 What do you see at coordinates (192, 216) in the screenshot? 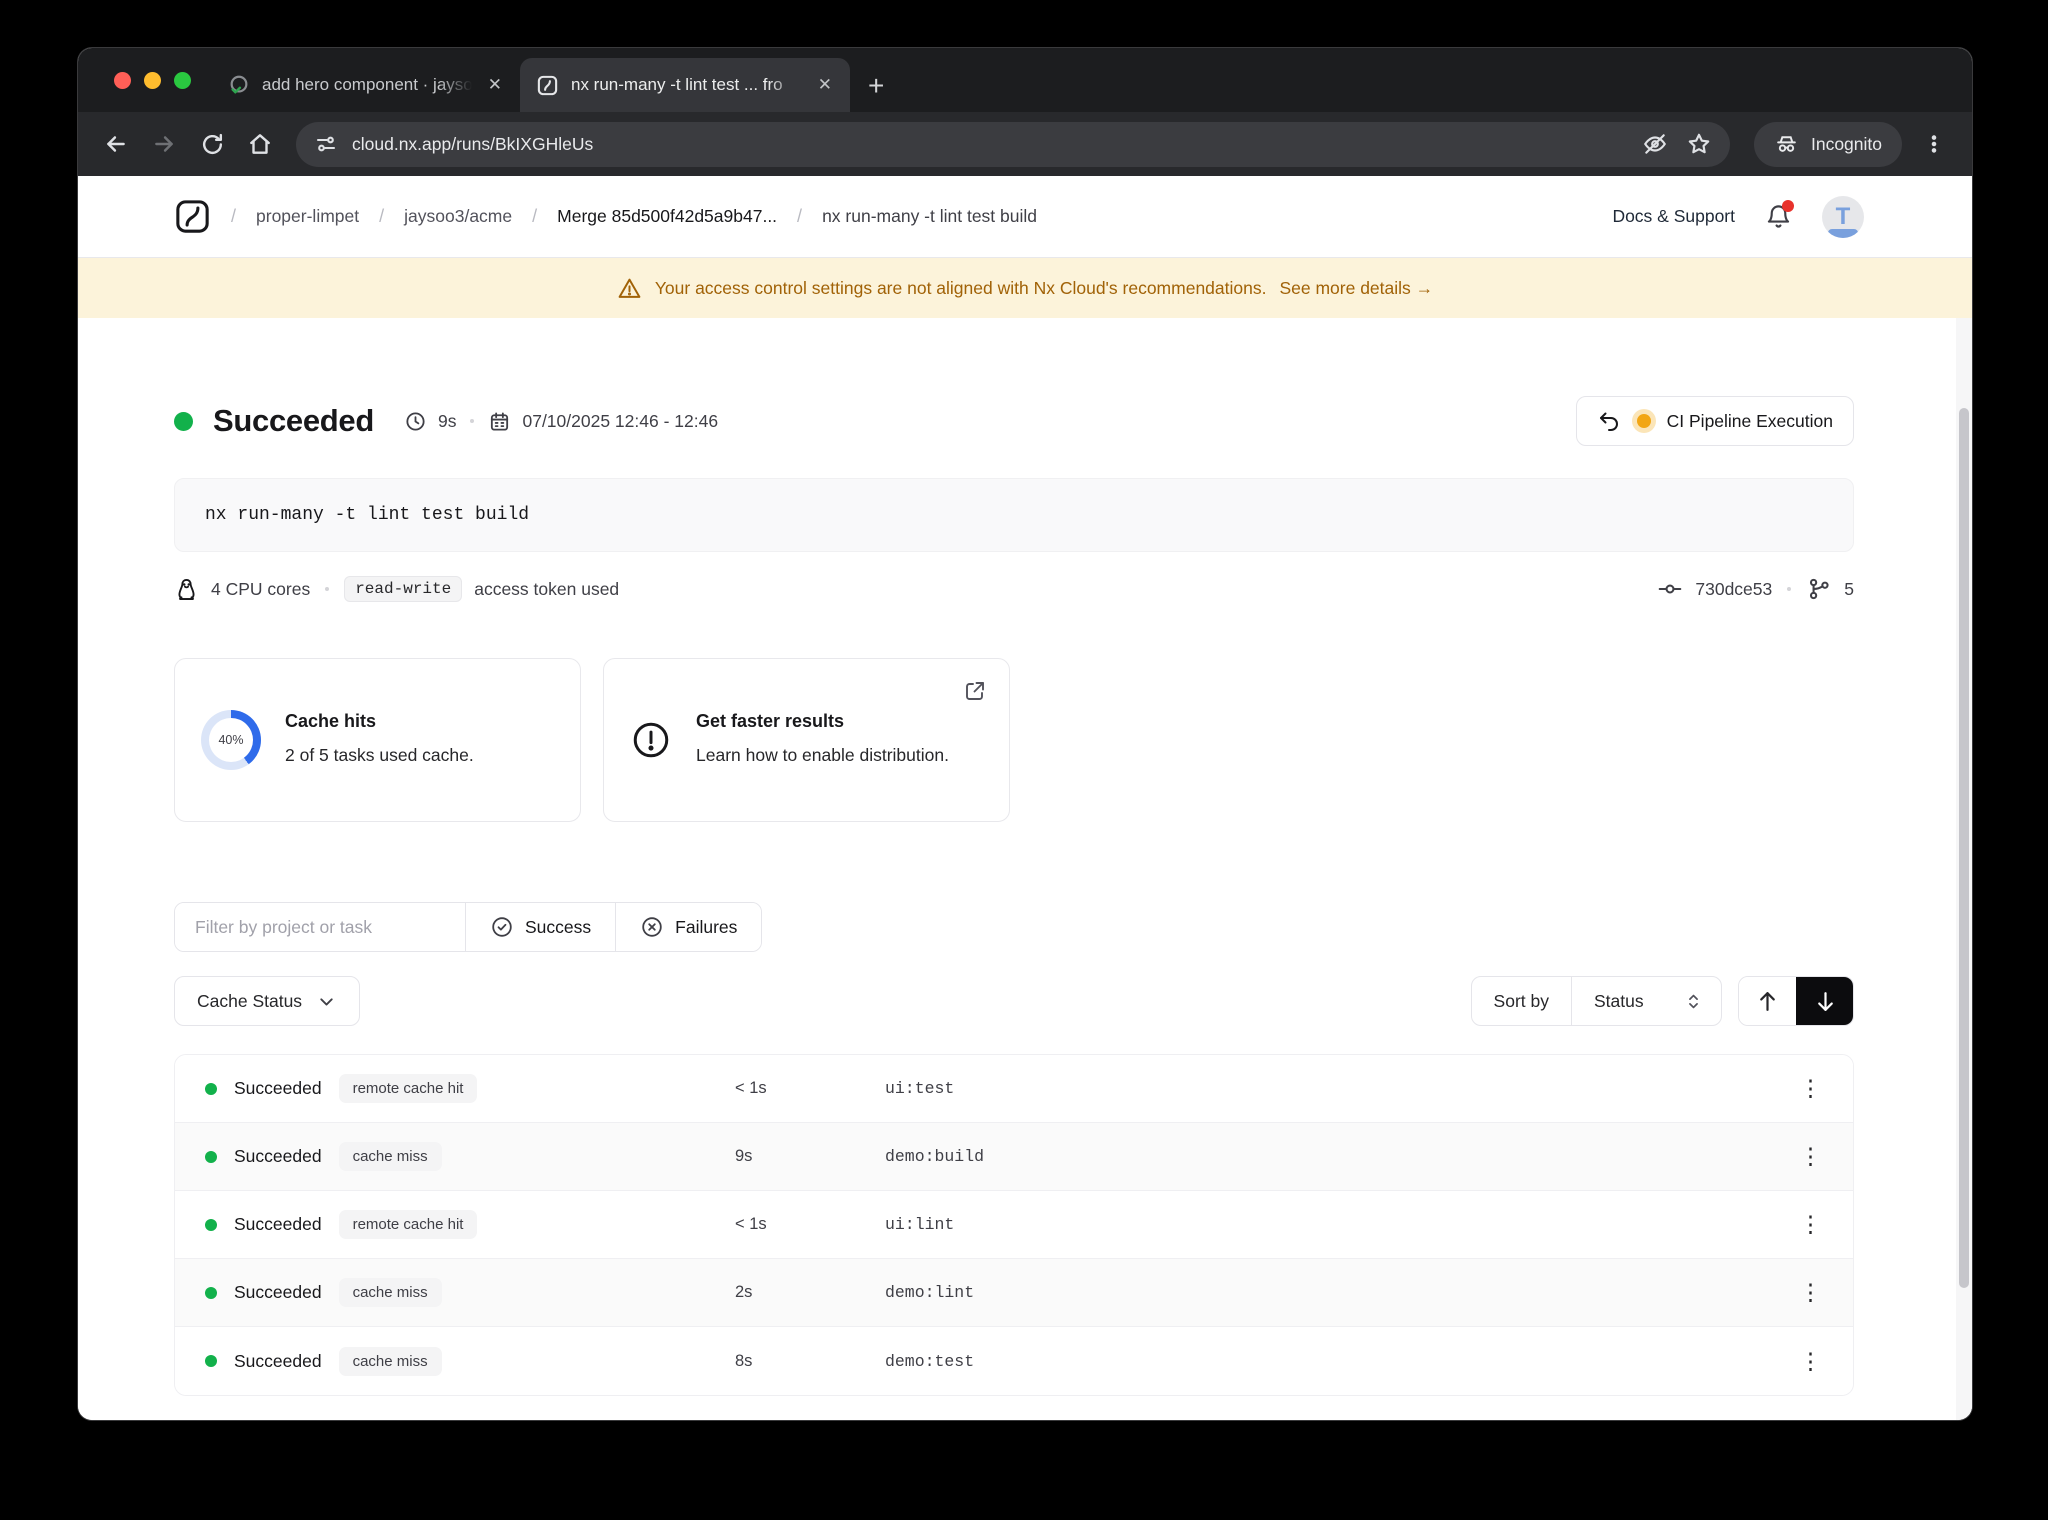
I see `nx-cloud-logo` at bounding box center [192, 216].